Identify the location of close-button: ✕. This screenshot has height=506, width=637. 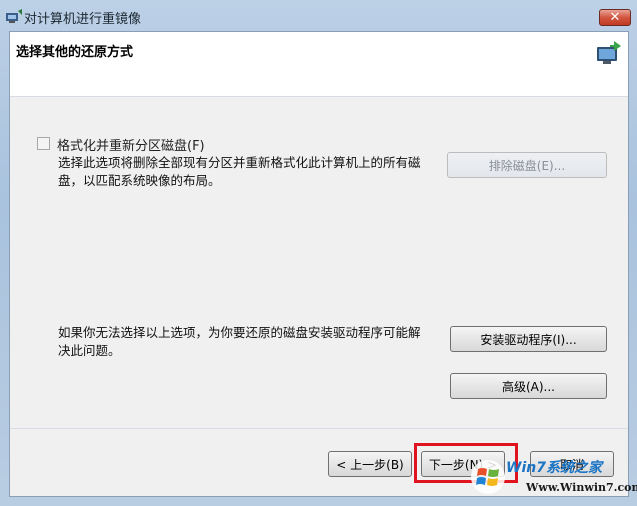
(615, 17).